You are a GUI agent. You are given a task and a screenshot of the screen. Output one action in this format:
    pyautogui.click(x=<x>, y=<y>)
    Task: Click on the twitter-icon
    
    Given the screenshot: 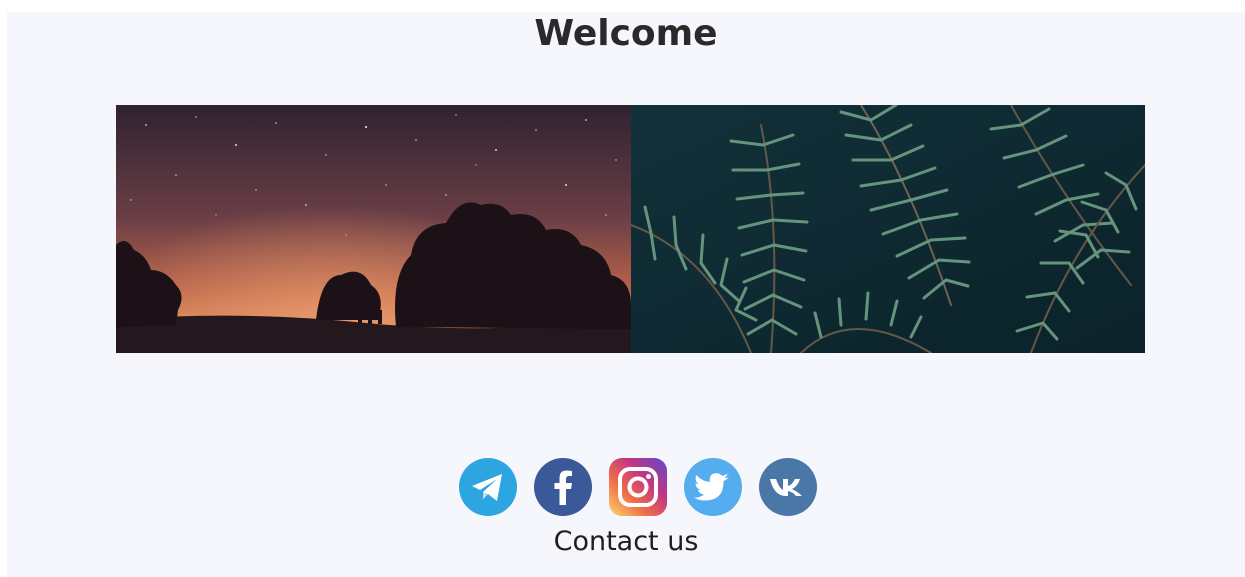 What is the action you would take?
    pyautogui.click(x=713, y=487)
    